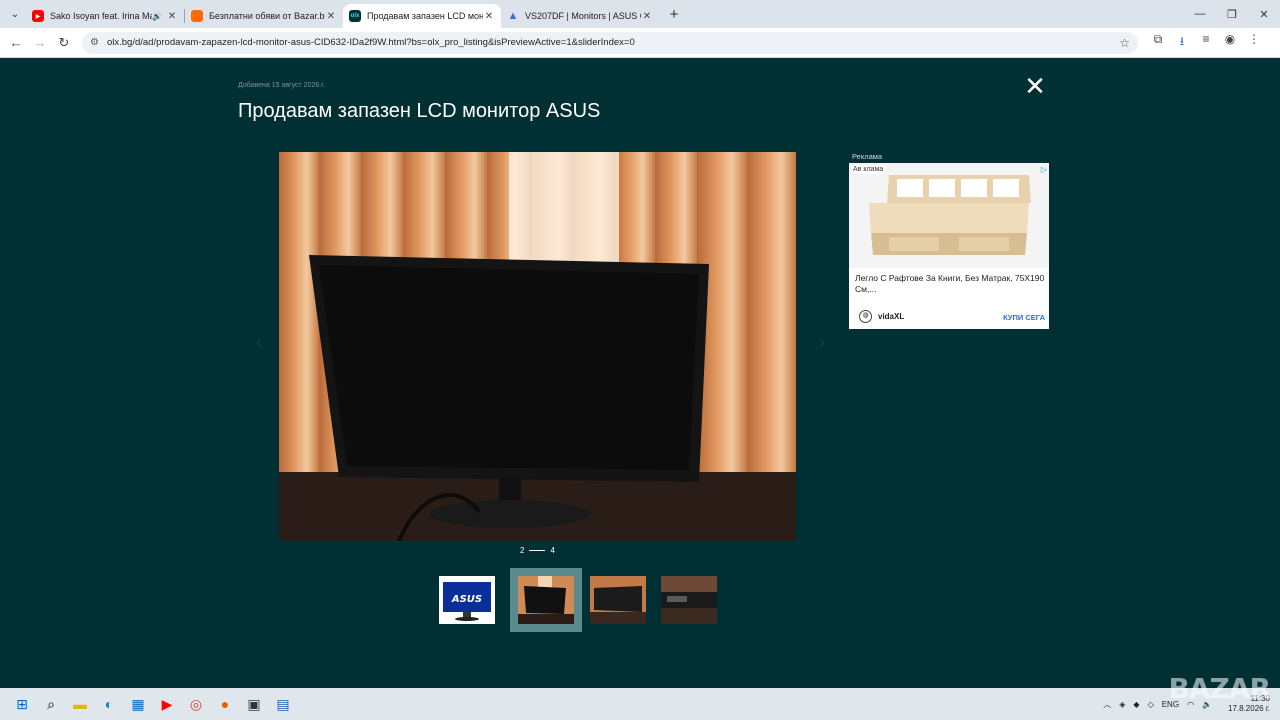  I want to click on forward-arrow-icon: →, so click(40, 42).